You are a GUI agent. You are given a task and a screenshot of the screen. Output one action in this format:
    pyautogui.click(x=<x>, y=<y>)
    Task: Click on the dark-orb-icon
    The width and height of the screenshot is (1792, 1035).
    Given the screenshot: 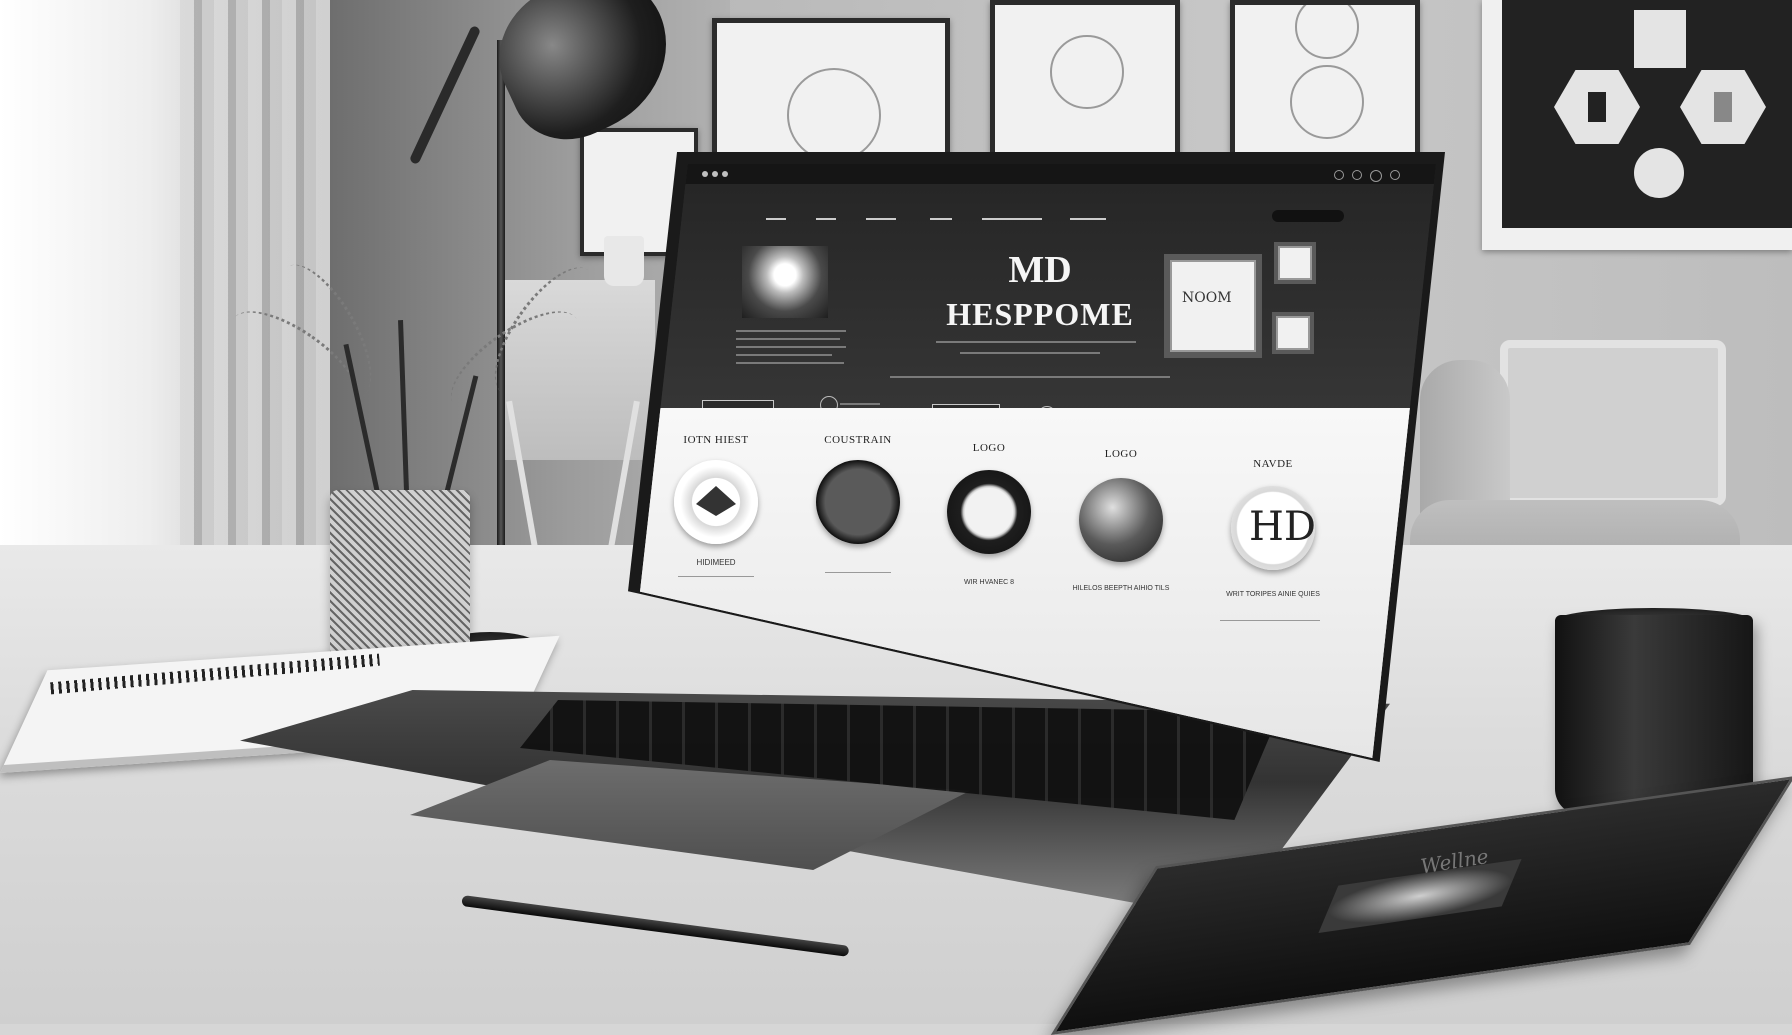 What is the action you would take?
    pyautogui.click(x=858, y=502)
    